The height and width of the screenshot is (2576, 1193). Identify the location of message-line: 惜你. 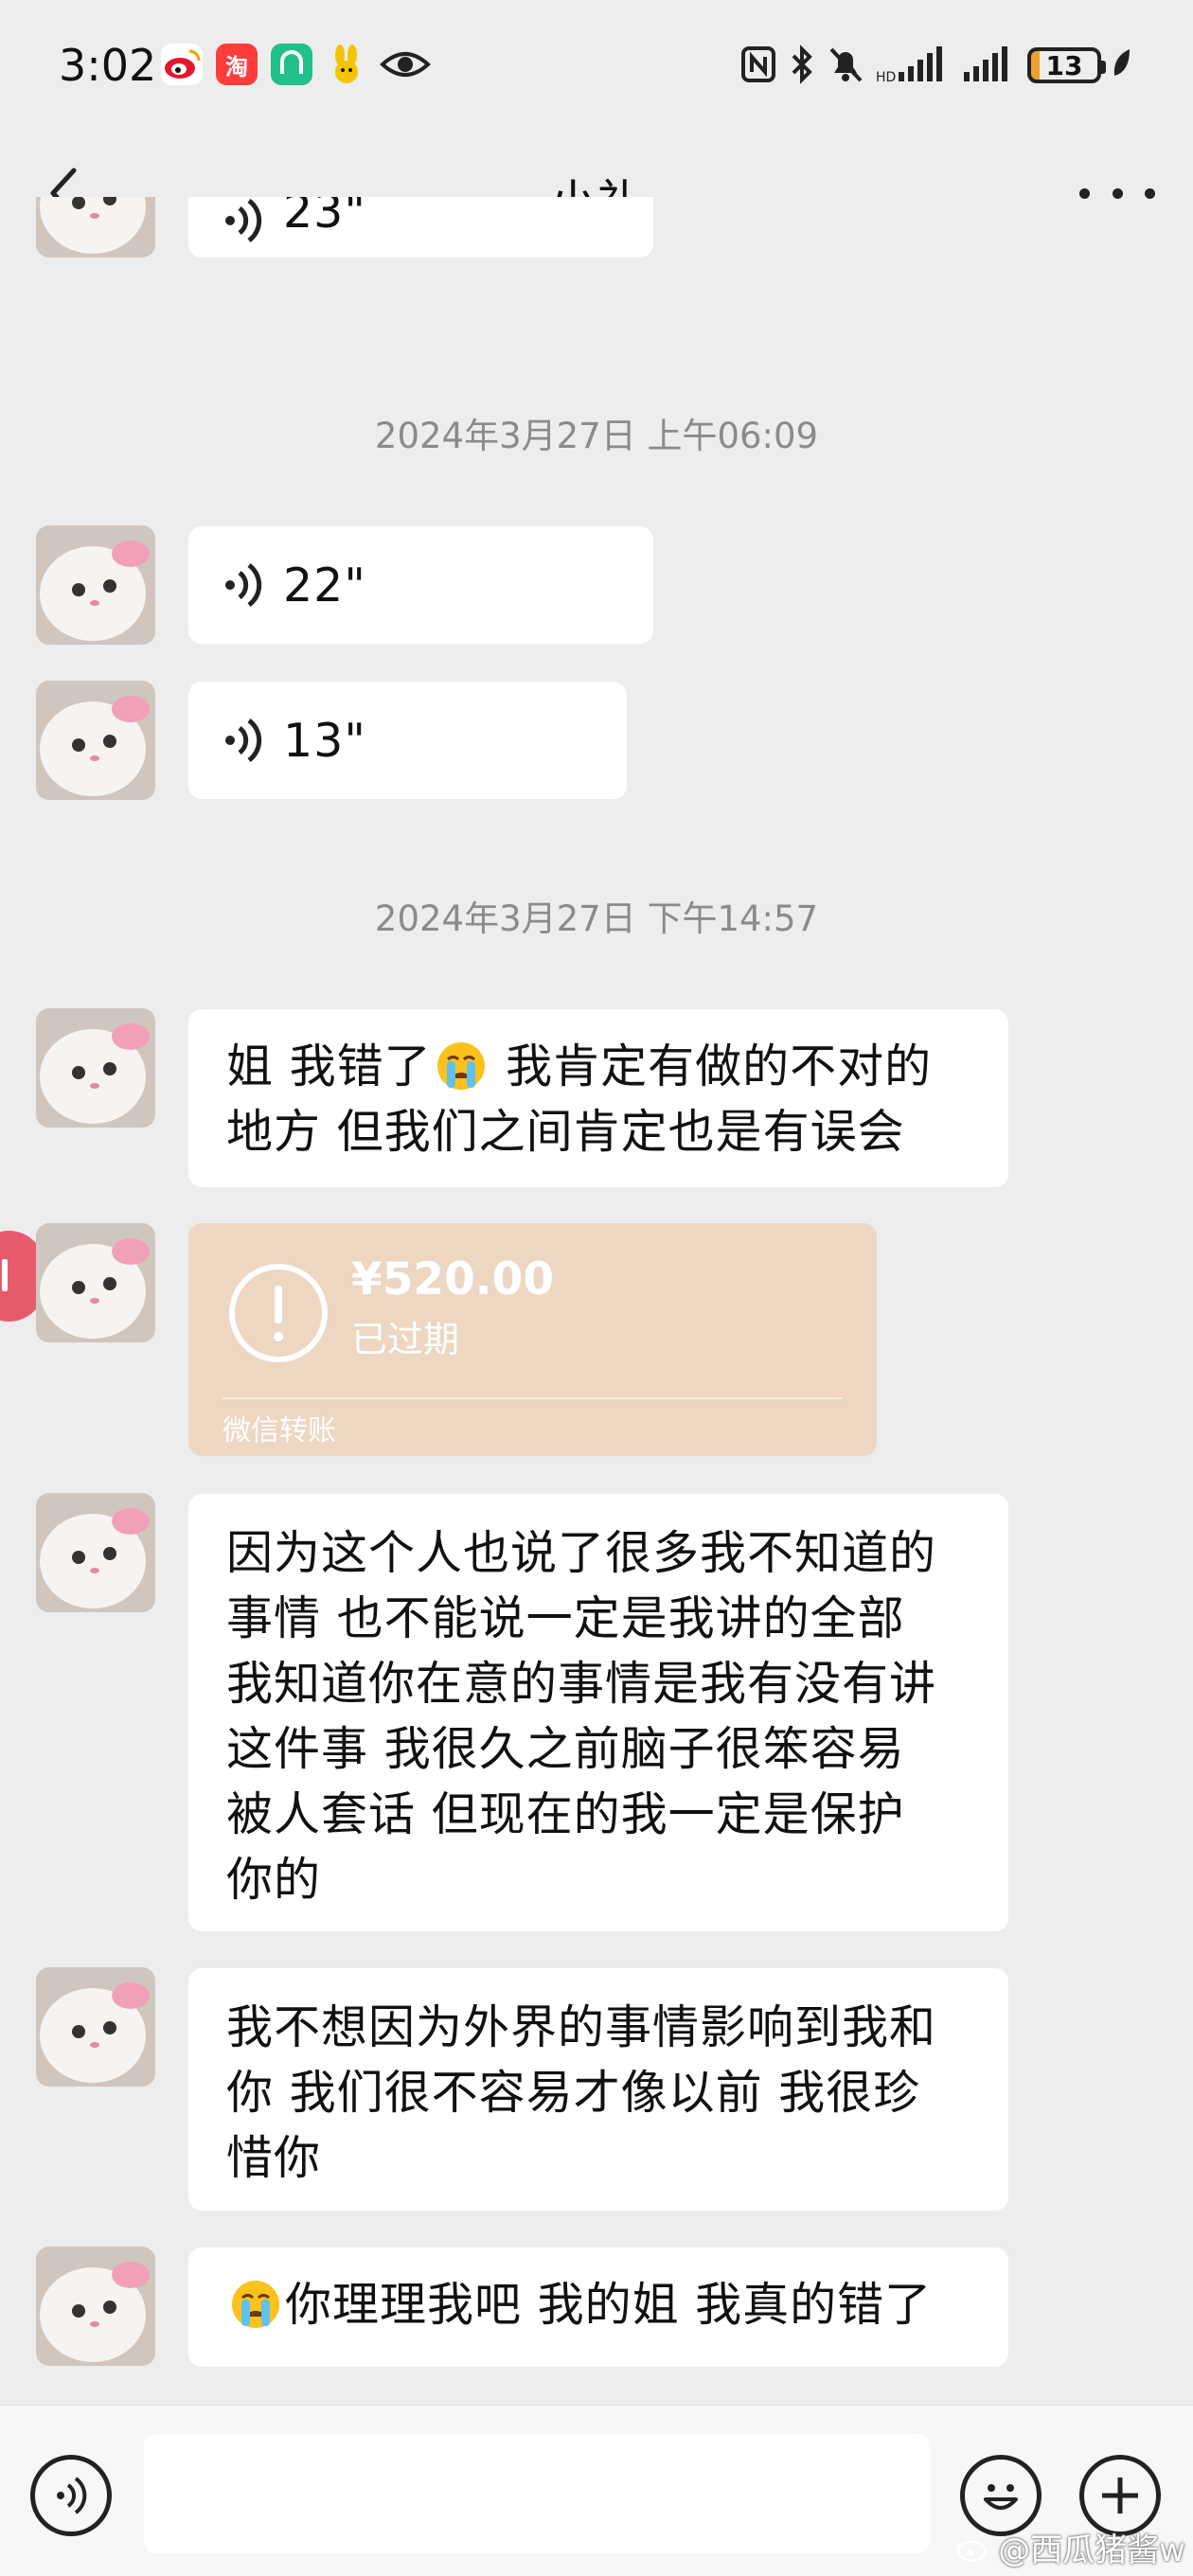
(274, 2158).